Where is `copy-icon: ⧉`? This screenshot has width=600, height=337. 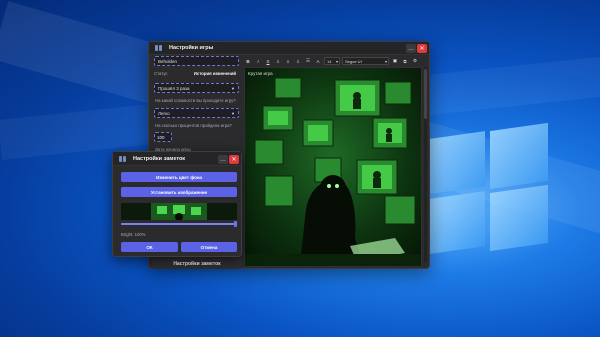 copy-icon: ⧉ is located at coordinates (405, 61).